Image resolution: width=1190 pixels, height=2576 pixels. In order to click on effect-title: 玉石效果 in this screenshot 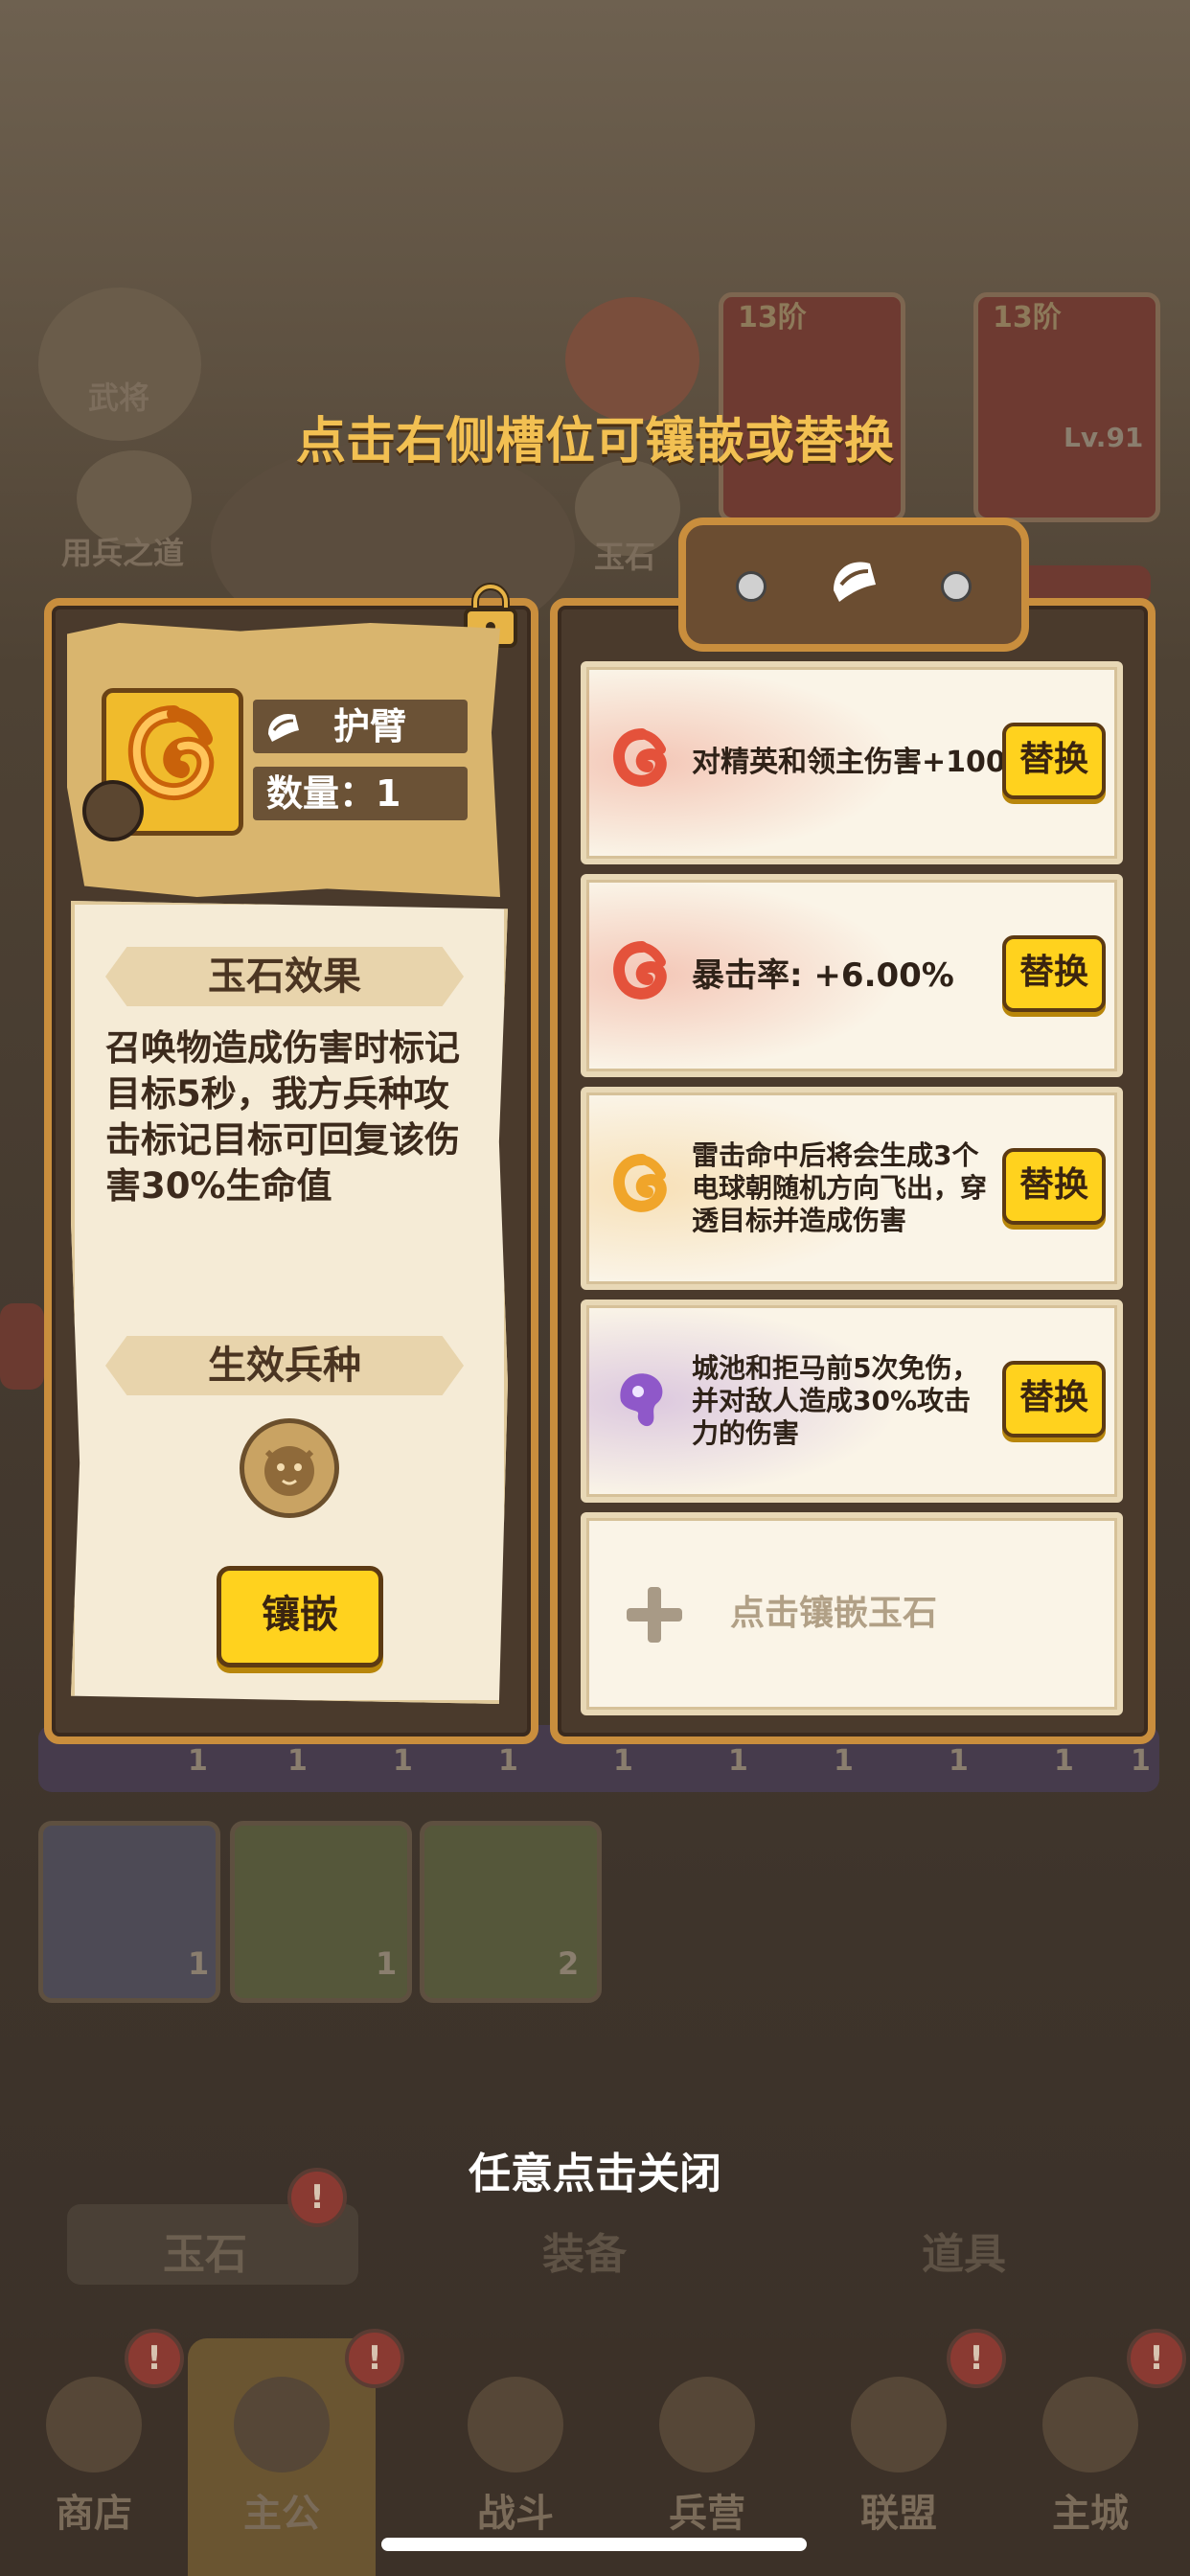, I will do `click(285, 976)`.